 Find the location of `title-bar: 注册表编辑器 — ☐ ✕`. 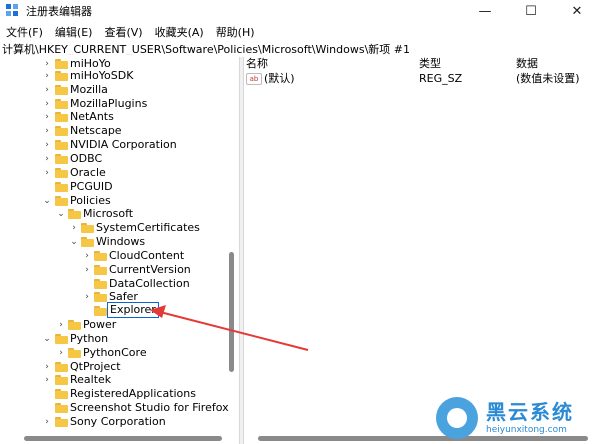

title-bar: 注册表编辑器 — ☐ ✕ is located at coordinates (300, 11).